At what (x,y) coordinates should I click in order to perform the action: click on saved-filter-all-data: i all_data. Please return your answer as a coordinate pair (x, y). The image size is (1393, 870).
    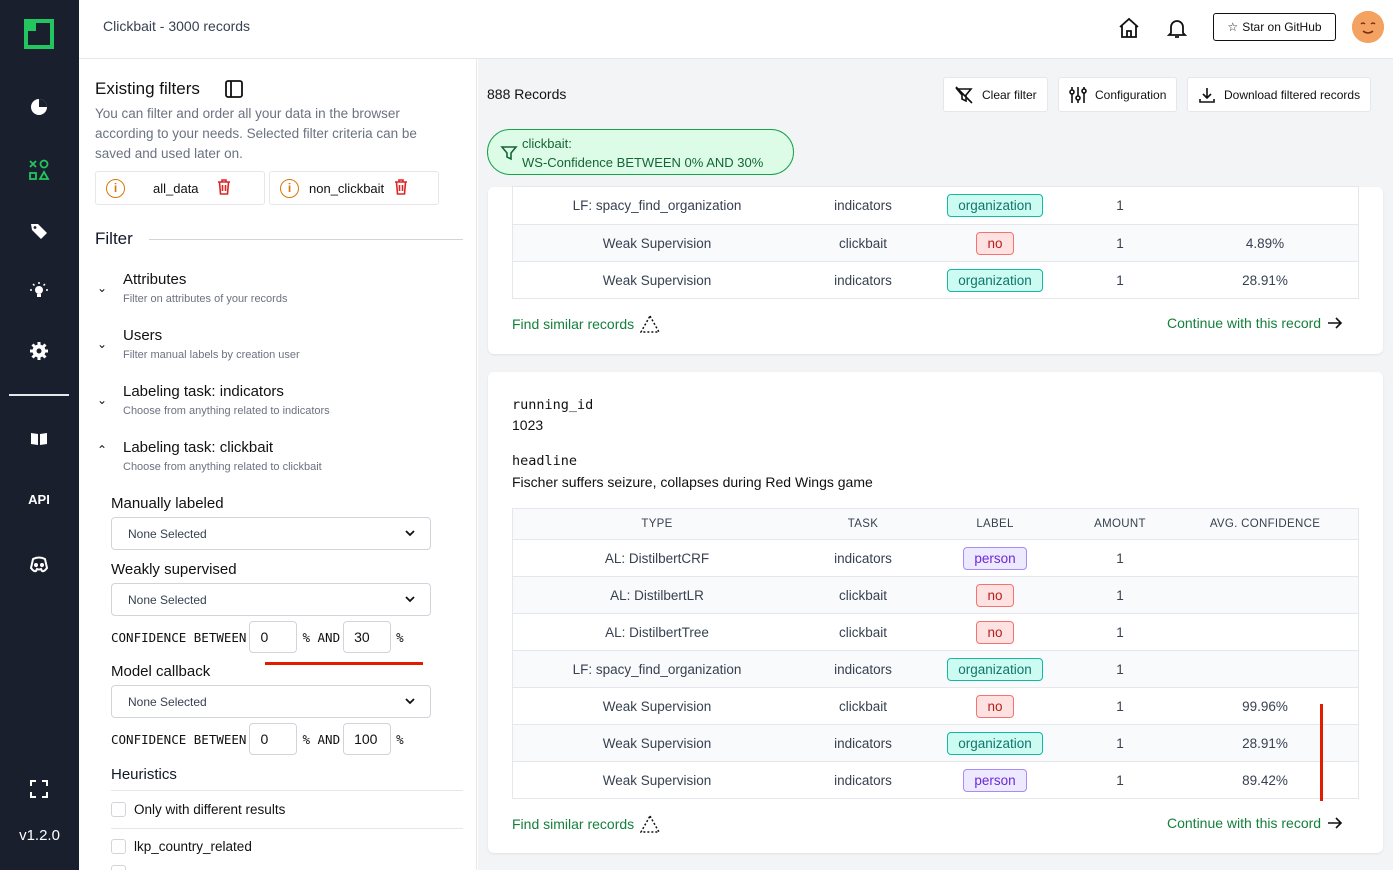
    Looking at the image, I should click on (180, 188).